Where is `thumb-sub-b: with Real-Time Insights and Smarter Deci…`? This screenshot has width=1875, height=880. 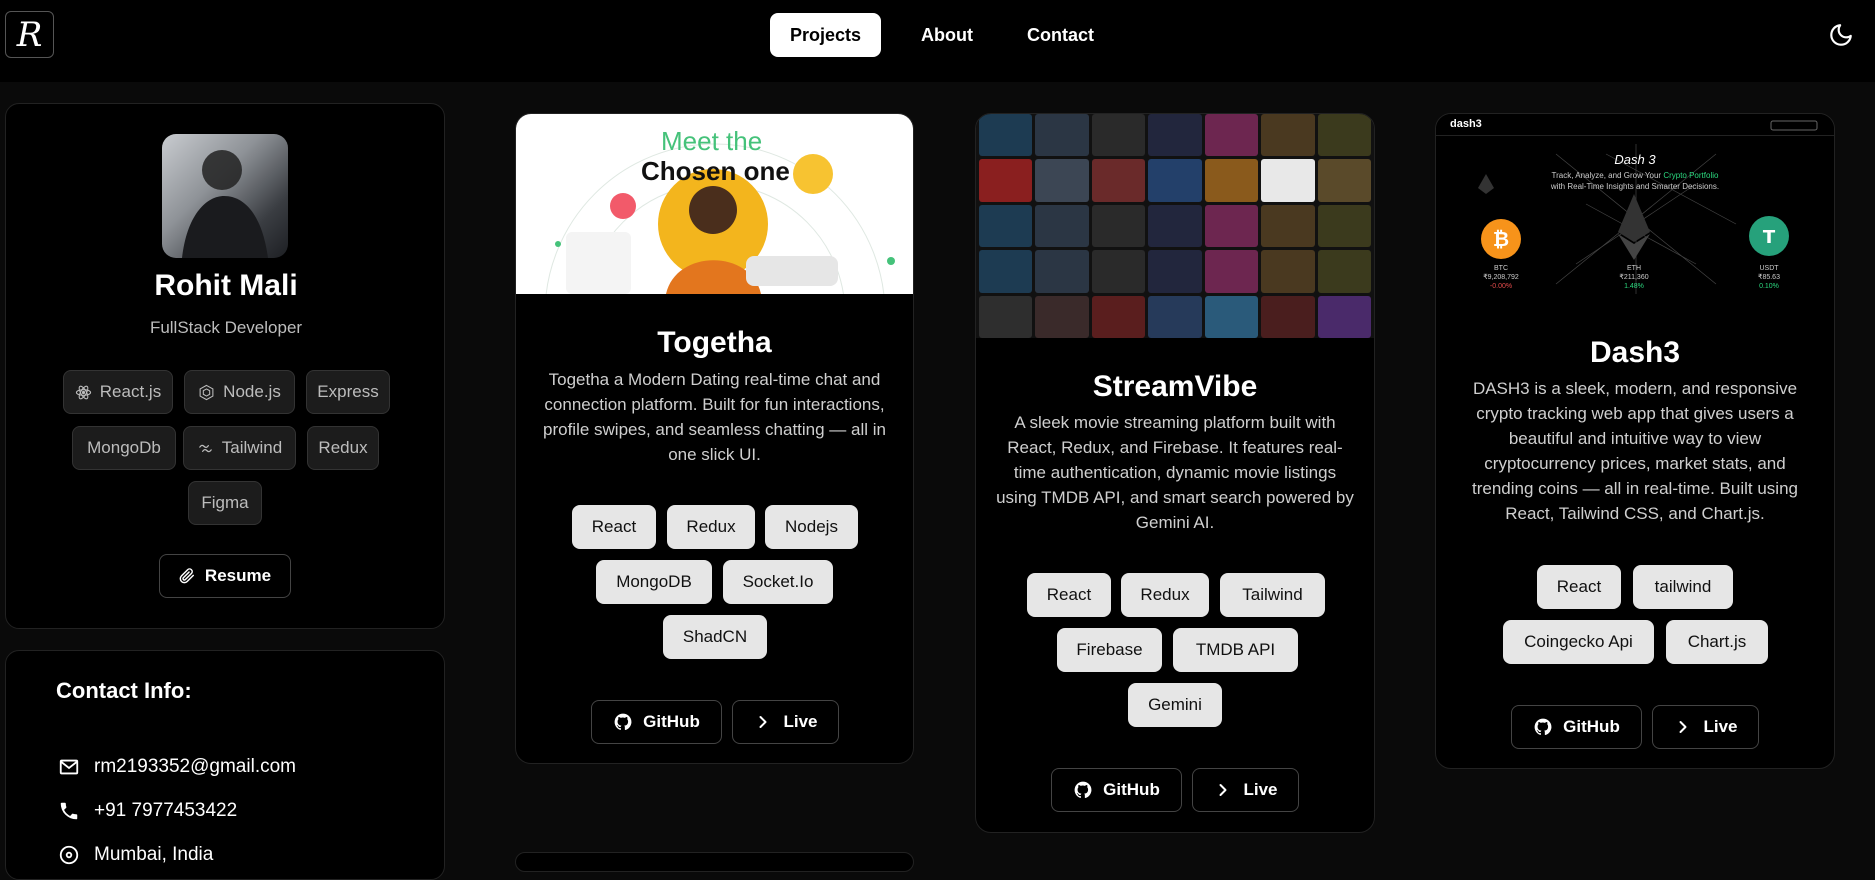 thumb-sub-b: with Real-Time Insights and Smarter Deci… is located at coordinates (1635, 186).